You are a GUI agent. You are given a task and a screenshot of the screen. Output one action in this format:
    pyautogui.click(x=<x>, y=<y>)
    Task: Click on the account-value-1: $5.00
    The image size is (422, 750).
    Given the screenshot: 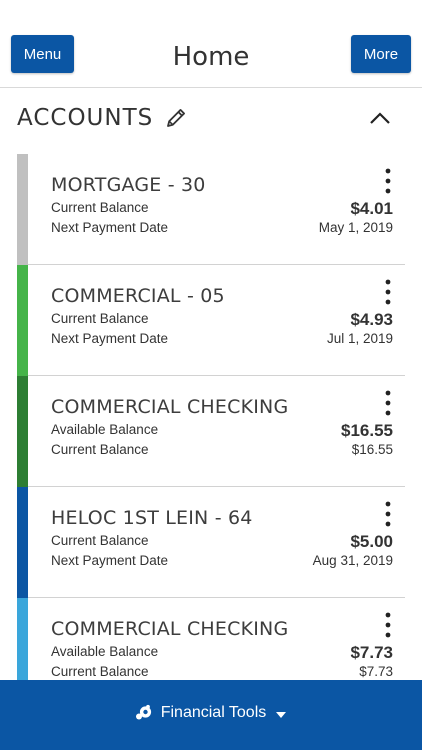 What is the action you would take?
    pyautogui.click(x=371, y=541)
    